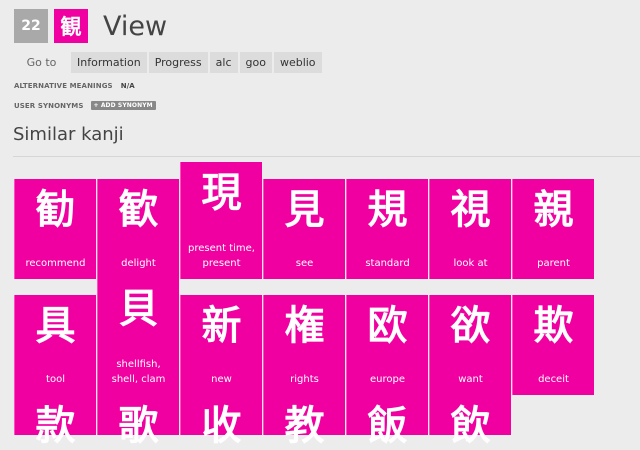  Describe the element at coordinates (255, 62) in the screenshot. I see `tab-goo: goo` at that location.